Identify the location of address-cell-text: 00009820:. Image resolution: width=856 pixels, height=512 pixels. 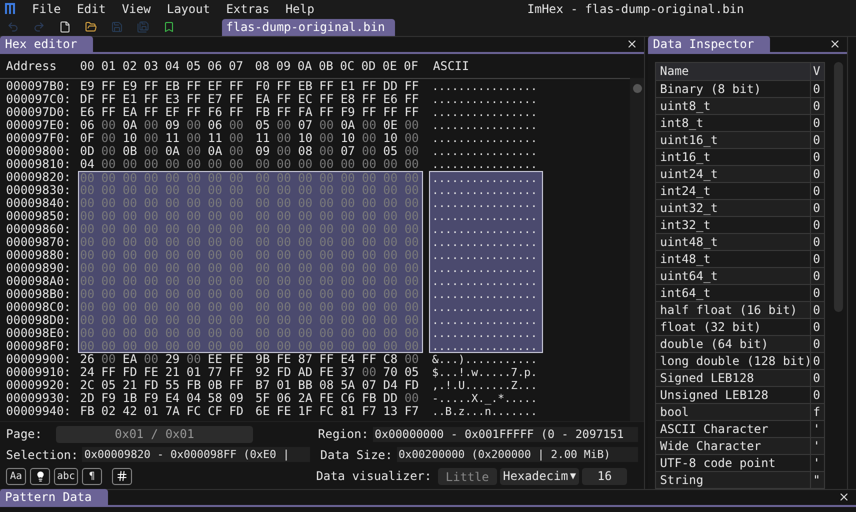
(39, 177).